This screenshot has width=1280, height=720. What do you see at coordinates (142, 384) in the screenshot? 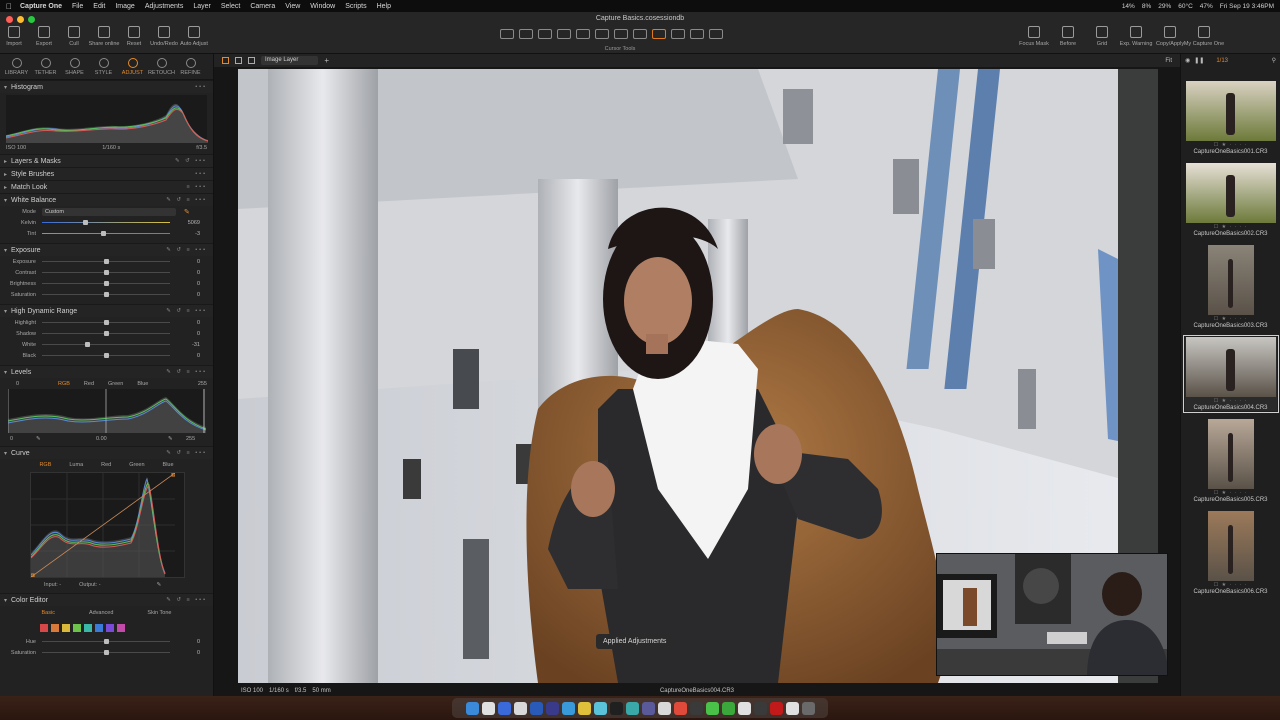
I see `levels-tab-blue: Blue` at bounding box center [142, 384].